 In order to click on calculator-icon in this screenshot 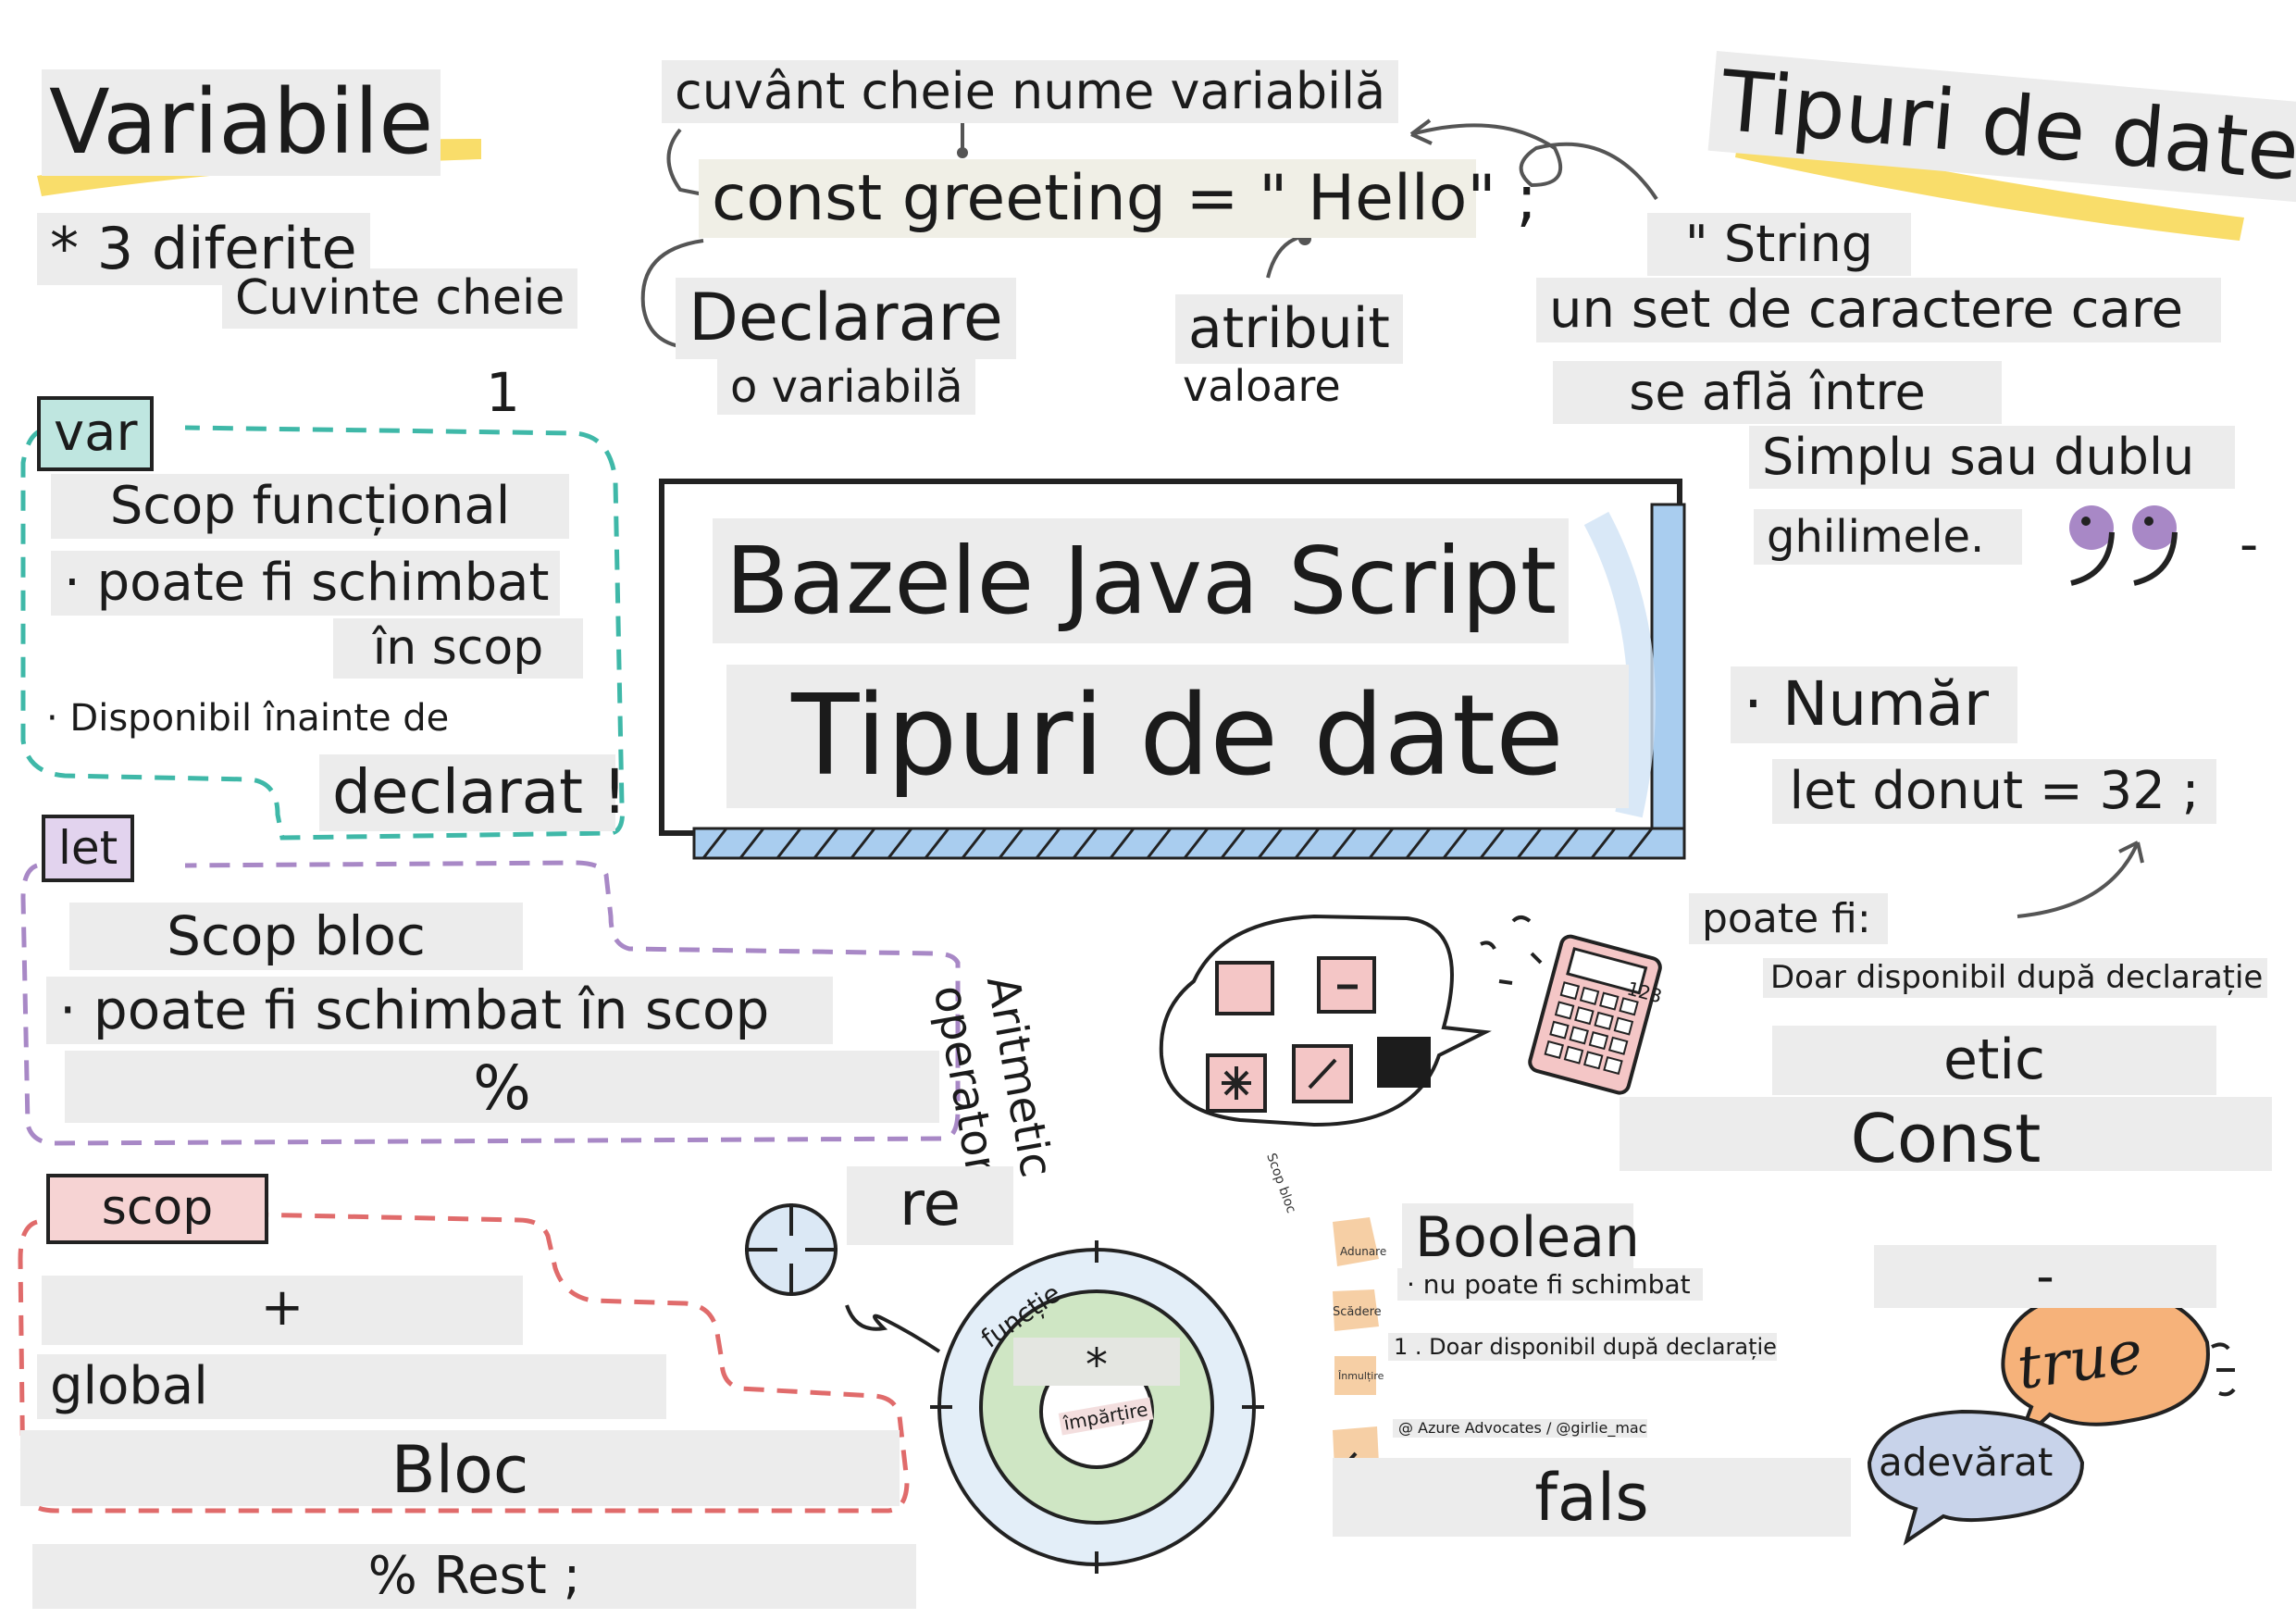, I will do `click(1595, 1014)`.